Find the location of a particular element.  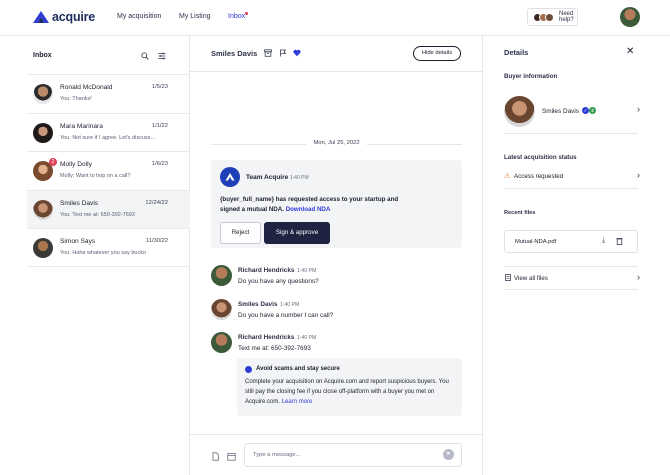

help-button: Need help? is located at coordinates (552, 17).